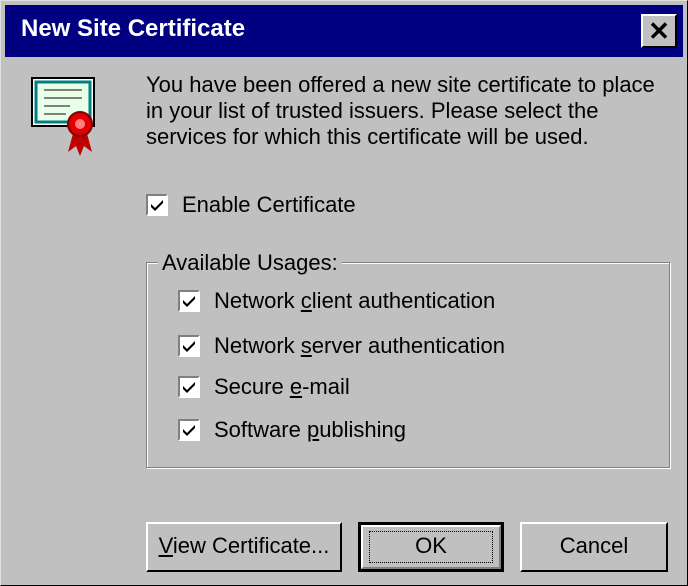  What do you see at coordinates (250, 263) in the screenshot?
I see `available-usages-legend: Available Usages:` at bounding box center [250, 263].